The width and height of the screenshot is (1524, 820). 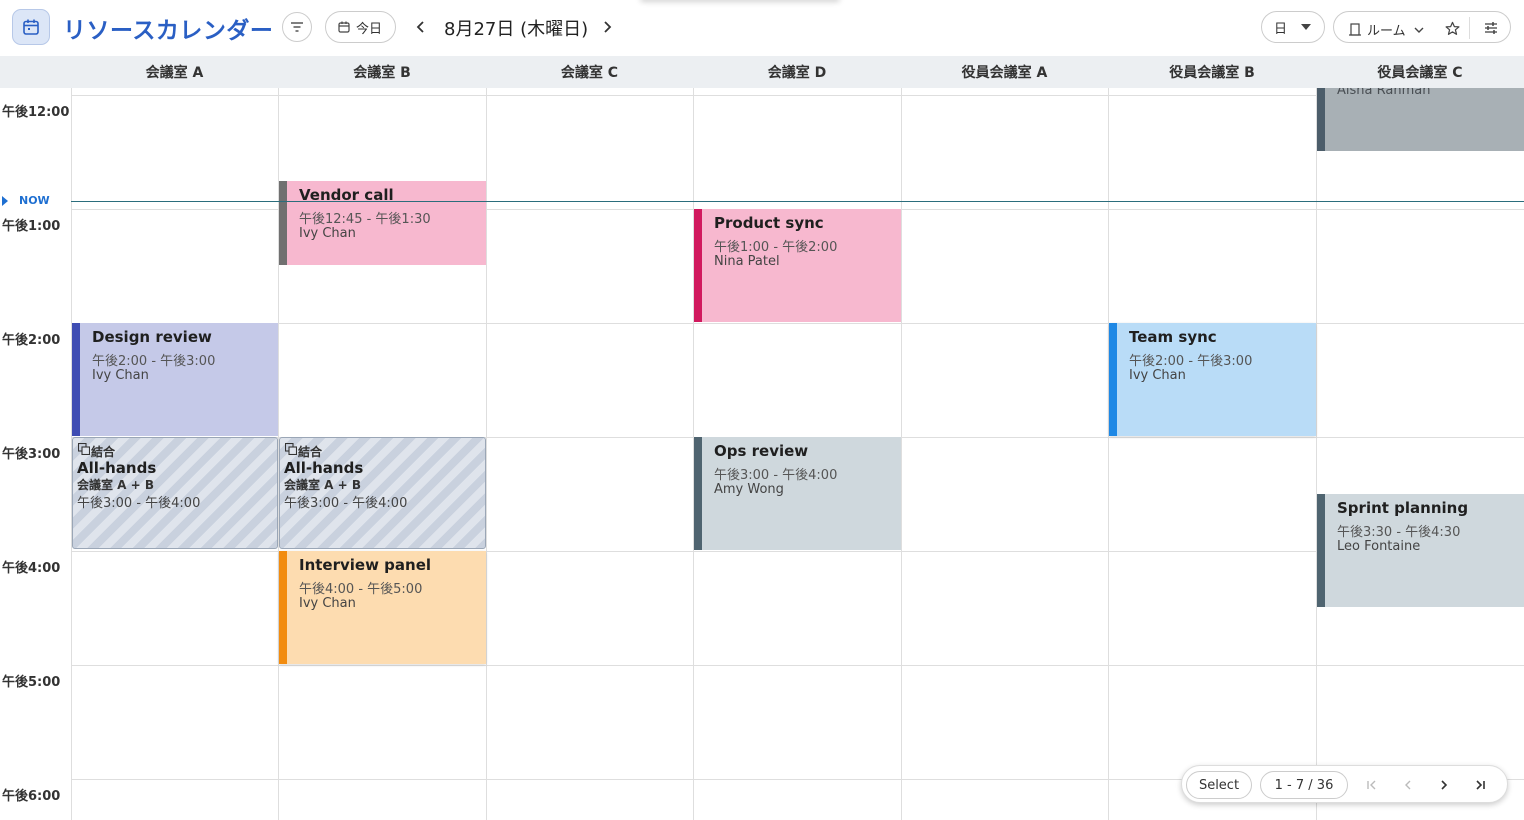 I want to click on event-title: Product sync, so click(x=769, y=223).